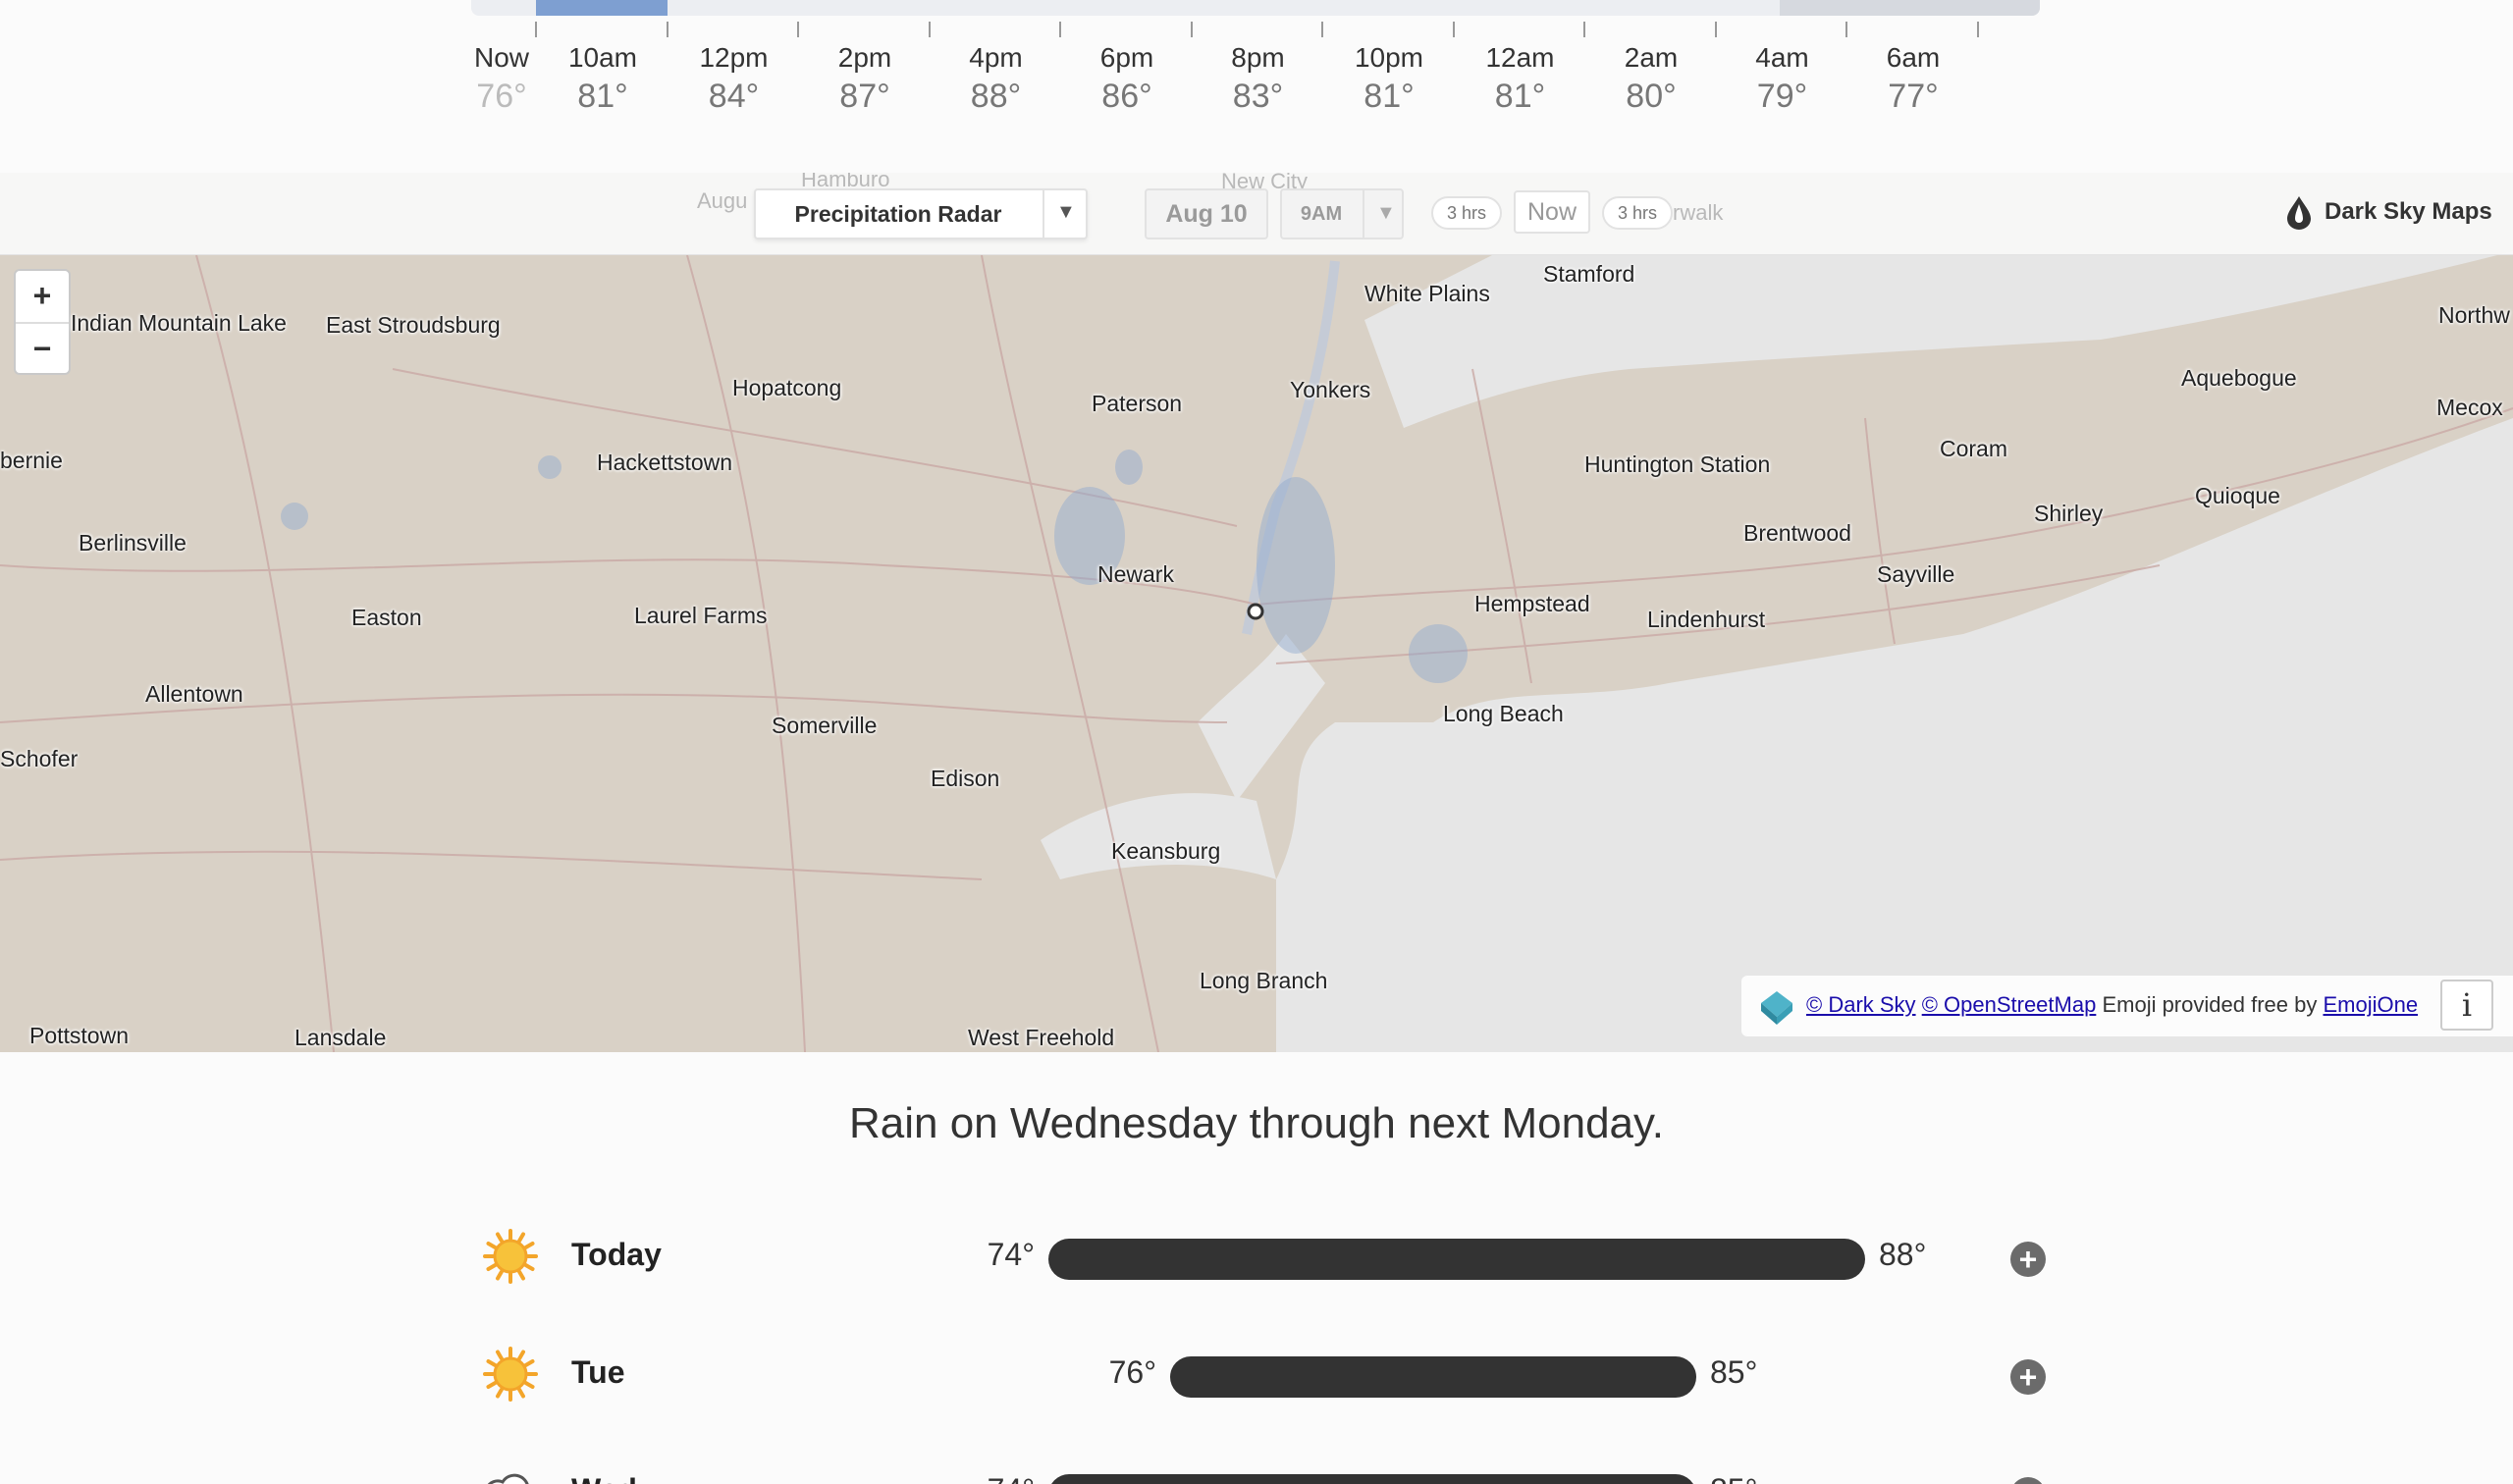 The height and width of the screenshot is (1484, 2513). What do you see at coordinates (31, 460) in the screenshot?
I see `map-place-label: bernie` at bounding box center [31, 460].